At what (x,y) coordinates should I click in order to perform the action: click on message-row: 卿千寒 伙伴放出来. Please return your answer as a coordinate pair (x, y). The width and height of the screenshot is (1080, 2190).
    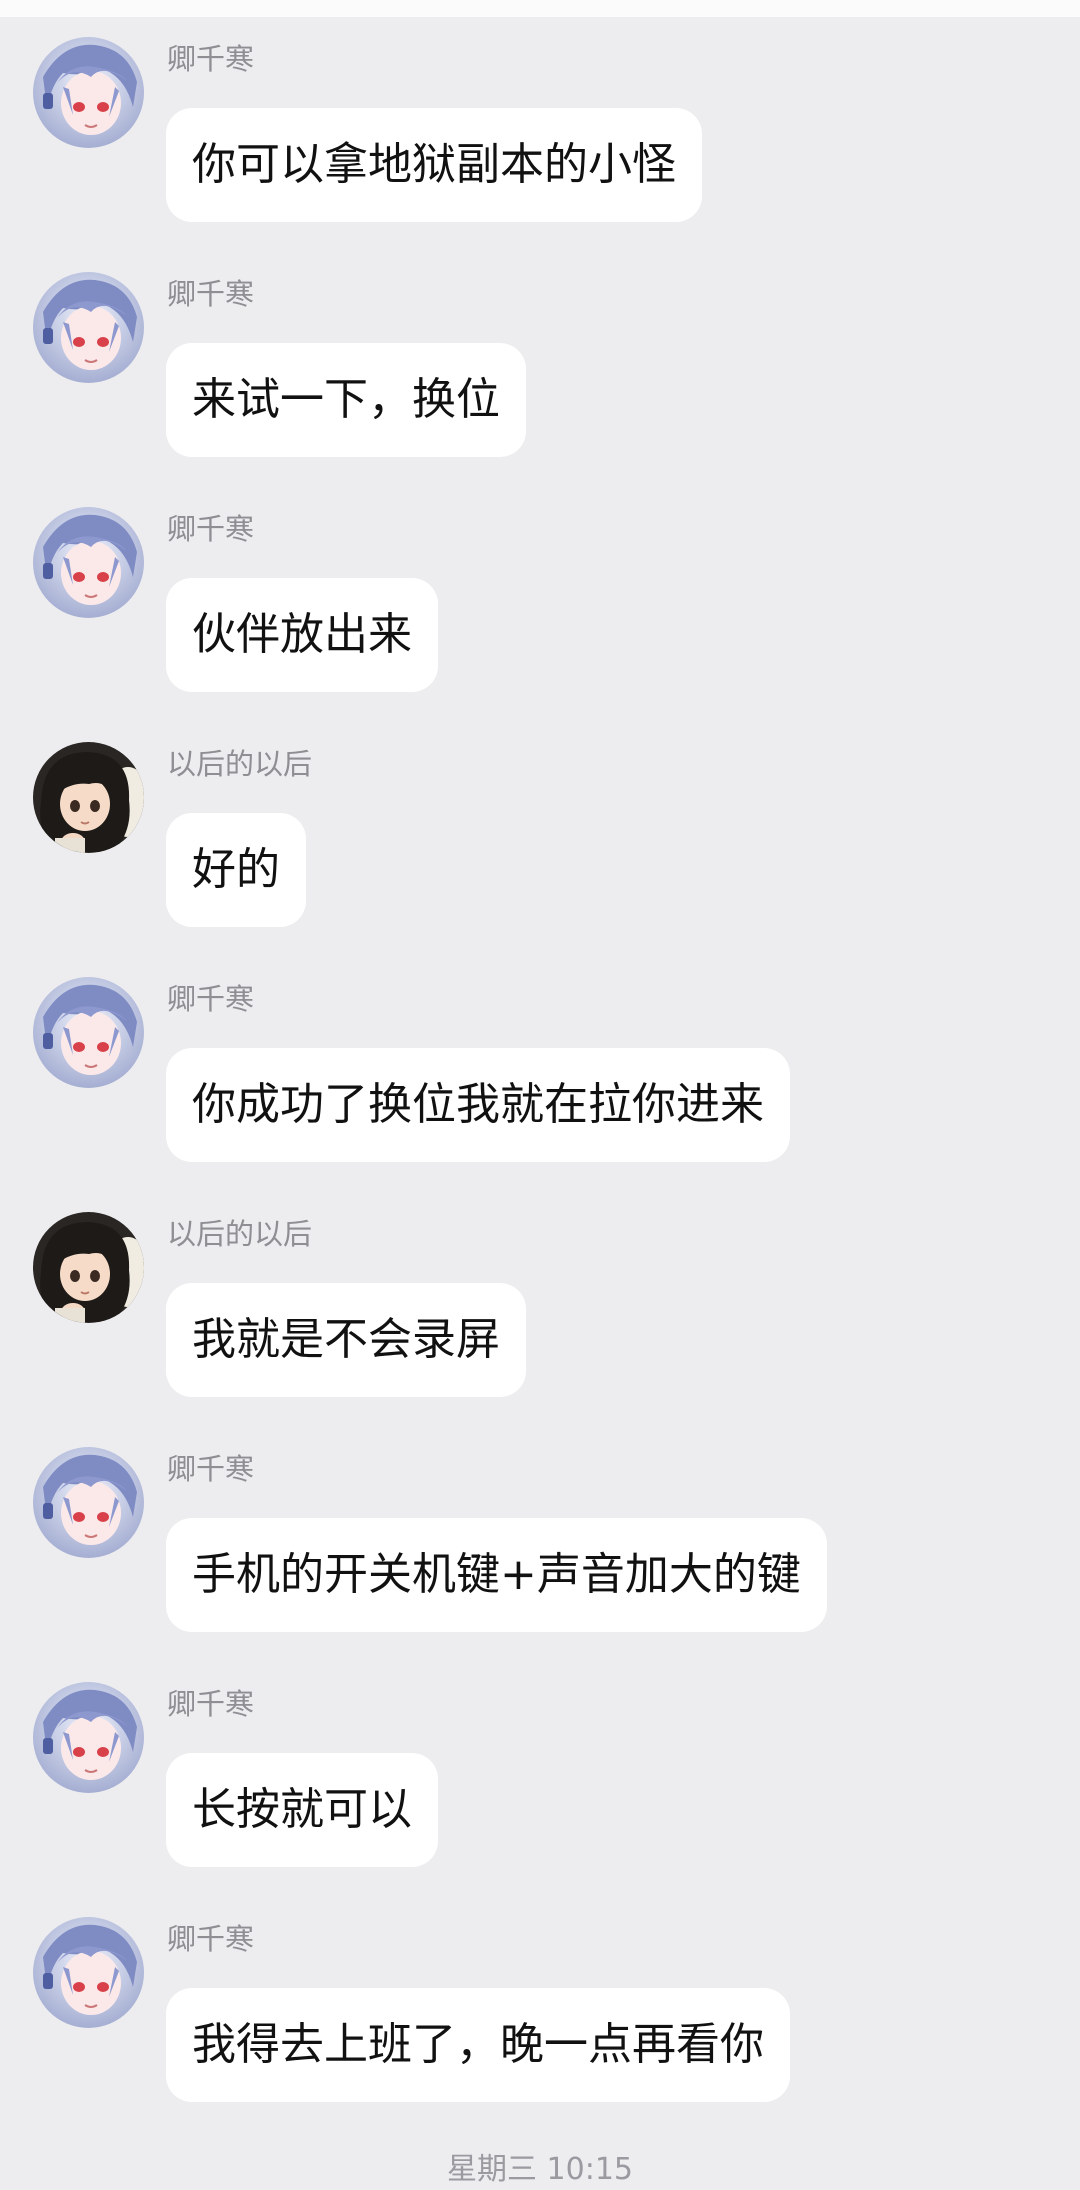
    Looking at the image, I should click on (540, 622).